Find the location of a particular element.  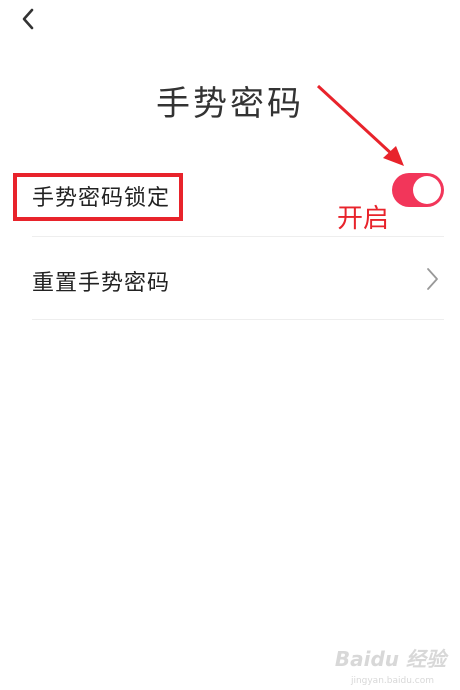

gesture-lock-toggle is located at coordinates (418, 190).